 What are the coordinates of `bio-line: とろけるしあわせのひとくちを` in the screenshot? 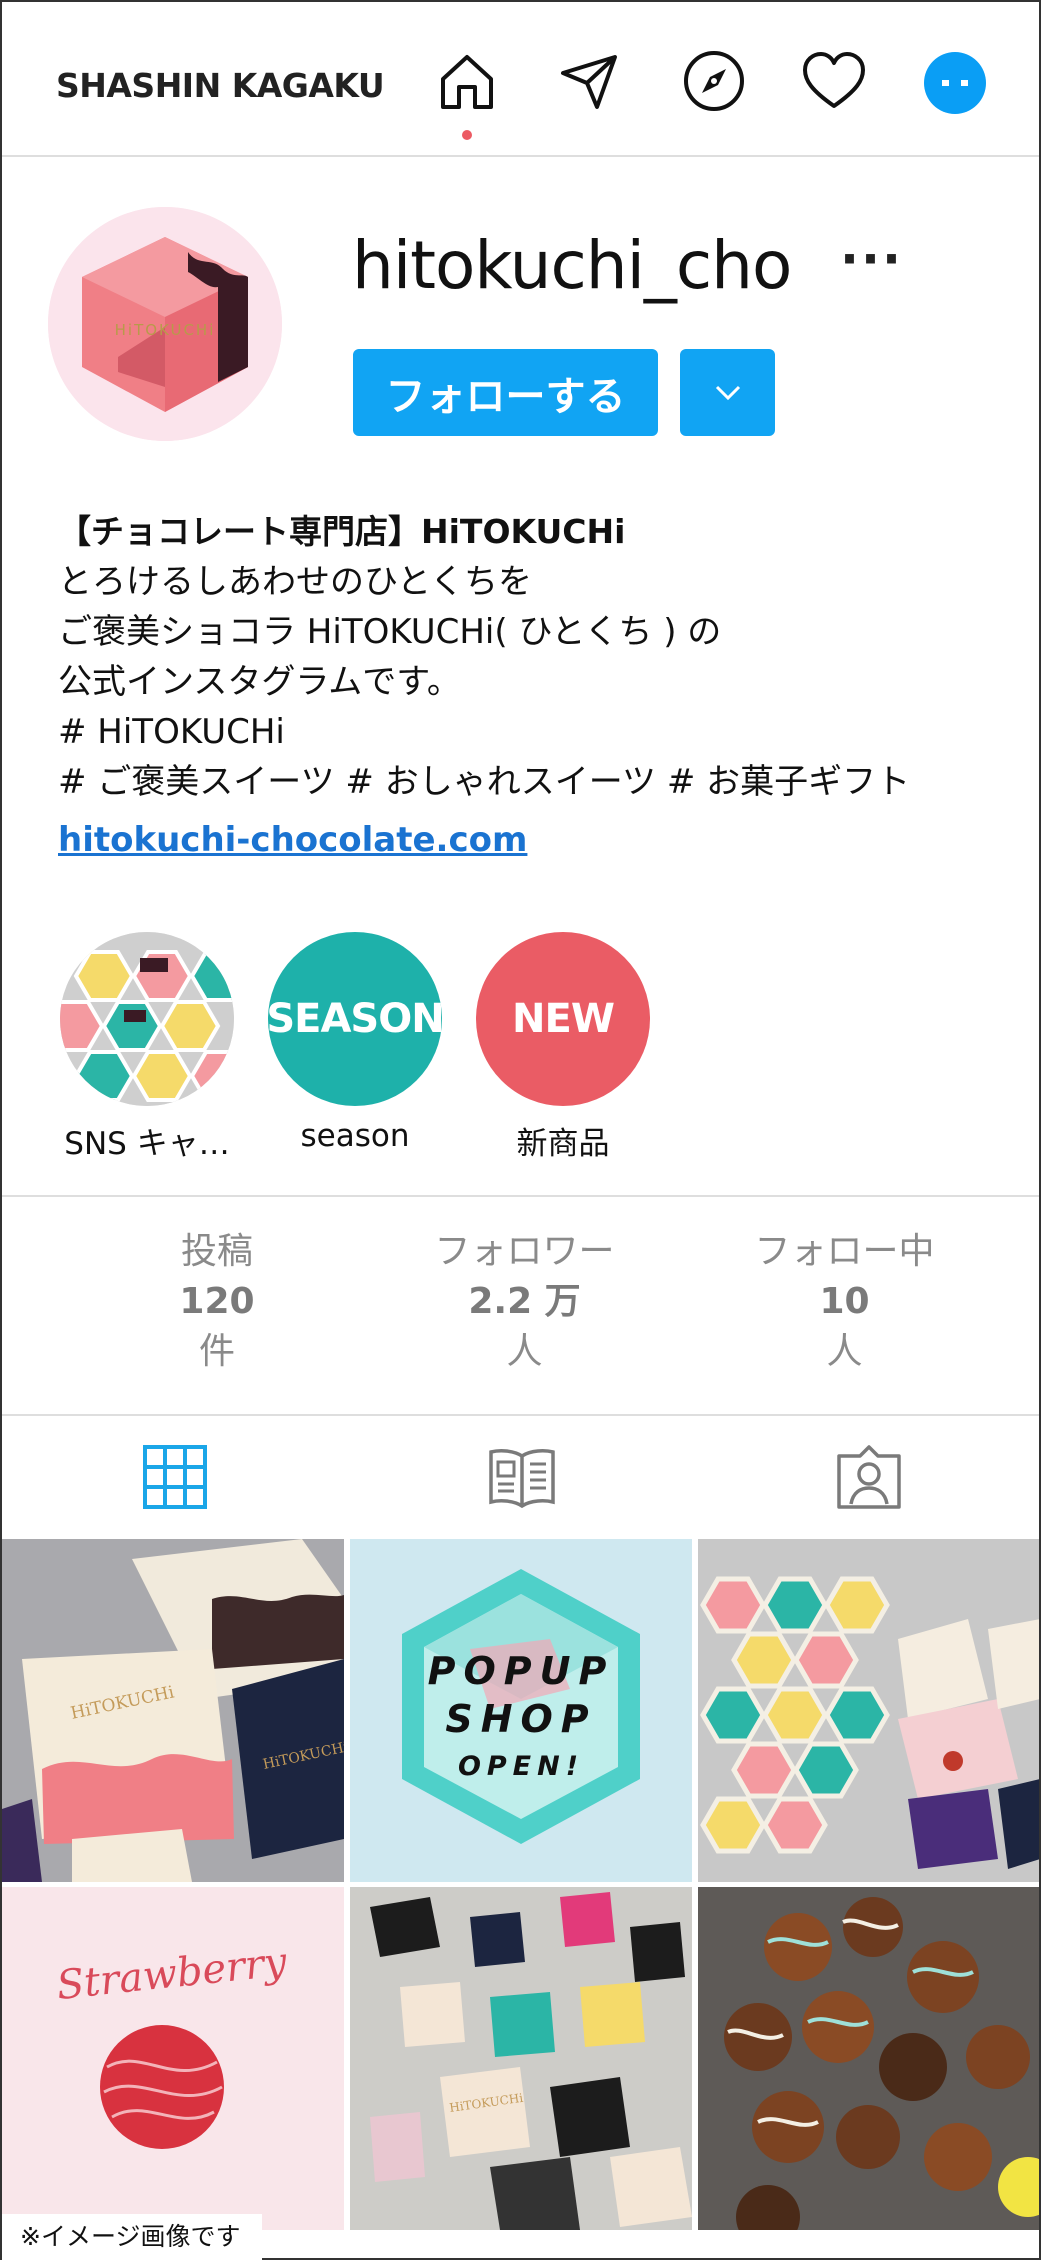 It's located at (295, 582).